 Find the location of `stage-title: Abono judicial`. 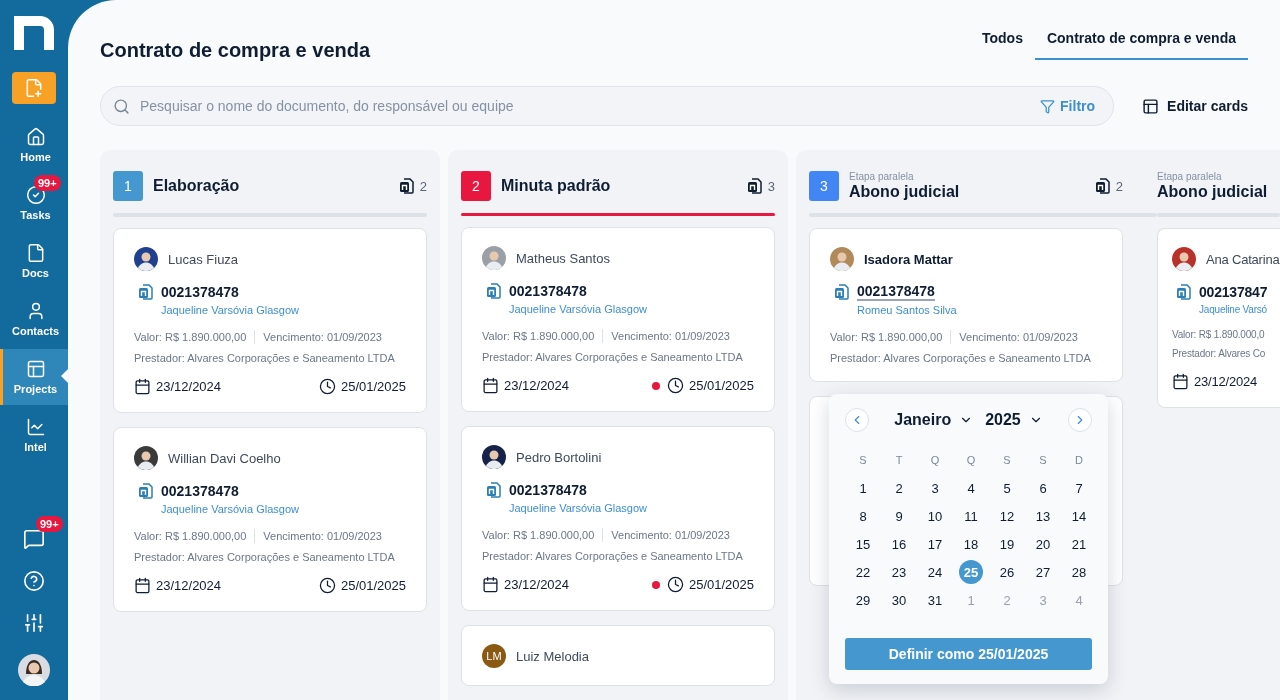

stage-title: Abono judicial is located at coordinates (1213, 192).